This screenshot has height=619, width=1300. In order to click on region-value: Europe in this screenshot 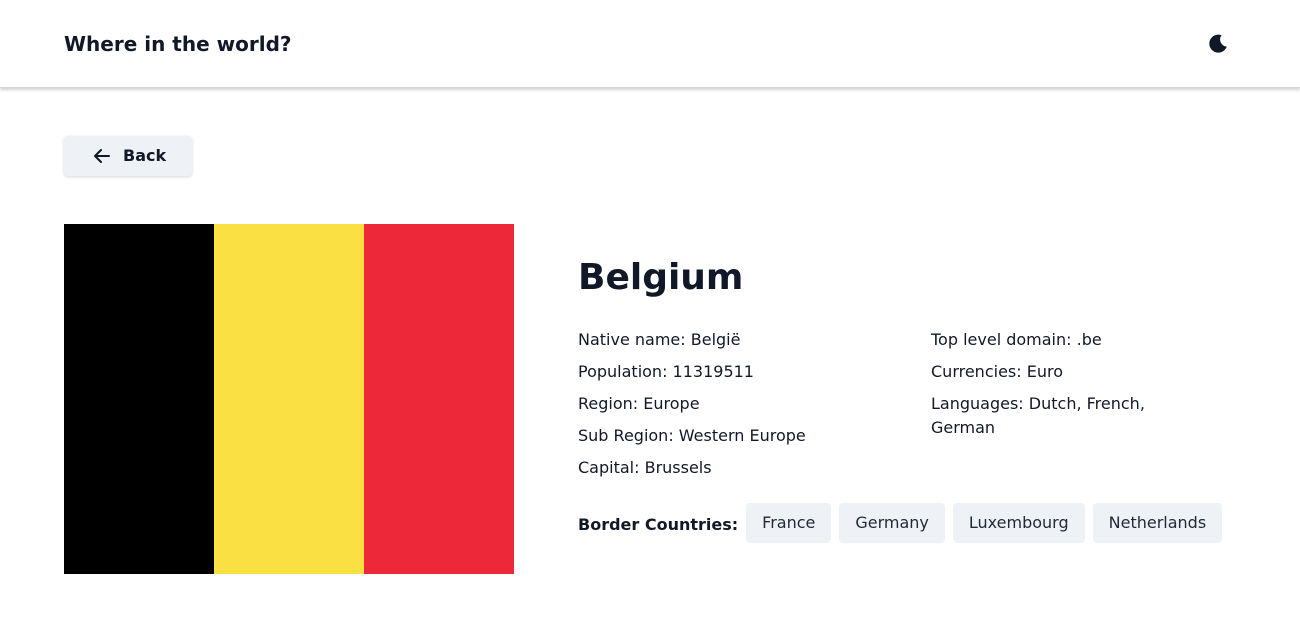, I will do `click(671, 403)`.